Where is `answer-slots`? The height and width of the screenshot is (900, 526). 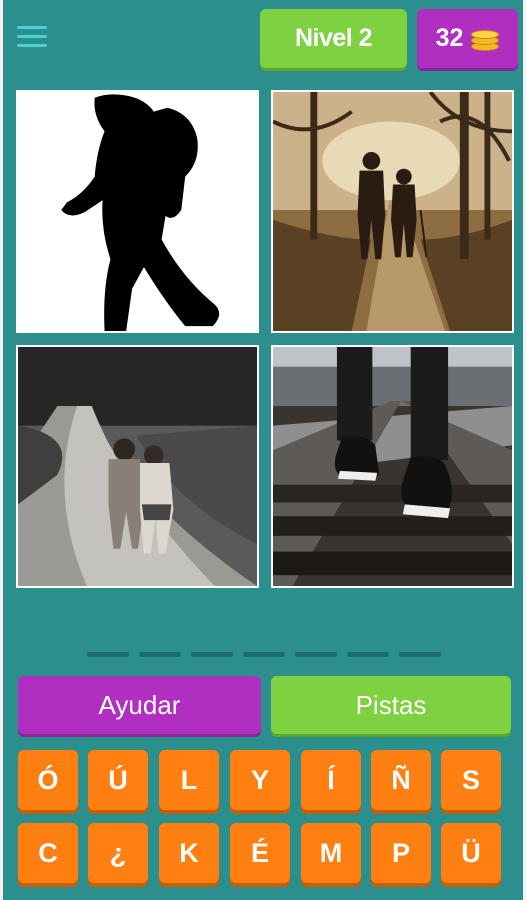
answer-slots is located at coordinates (264, 654).